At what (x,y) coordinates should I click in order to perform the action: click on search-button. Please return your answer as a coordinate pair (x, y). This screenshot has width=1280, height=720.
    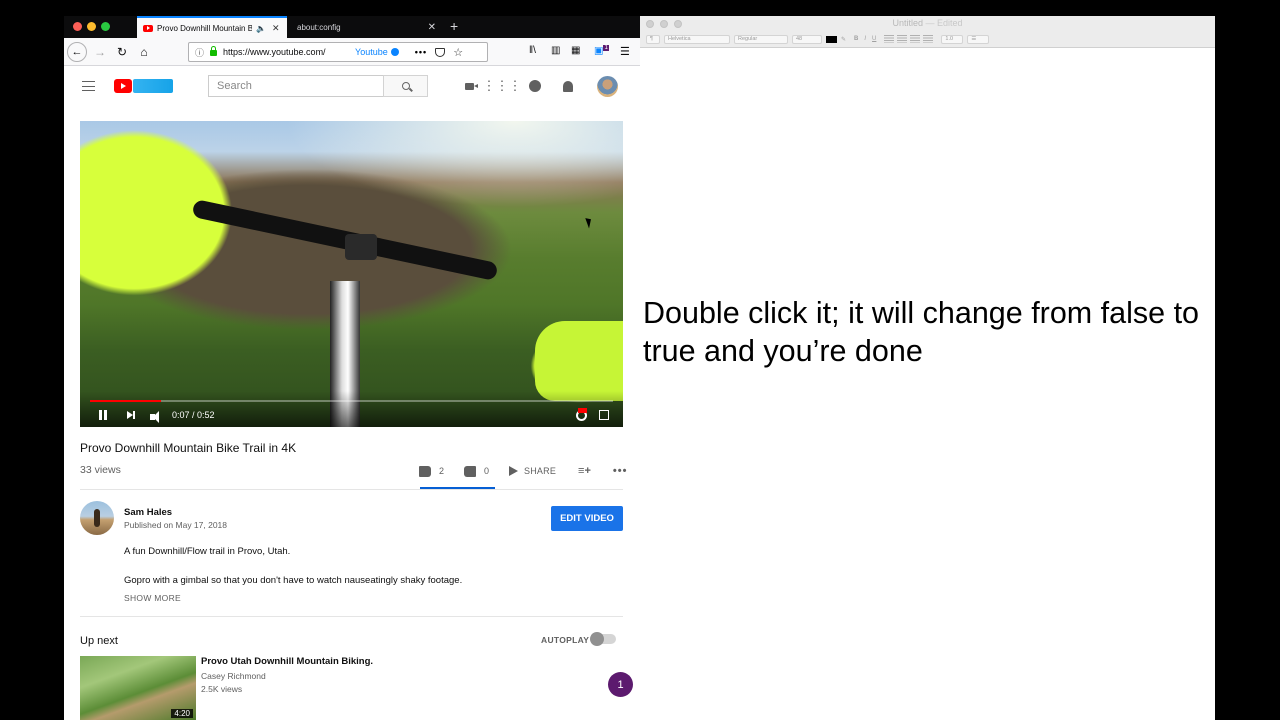
    Looking at the image, I should click on (405, 86).